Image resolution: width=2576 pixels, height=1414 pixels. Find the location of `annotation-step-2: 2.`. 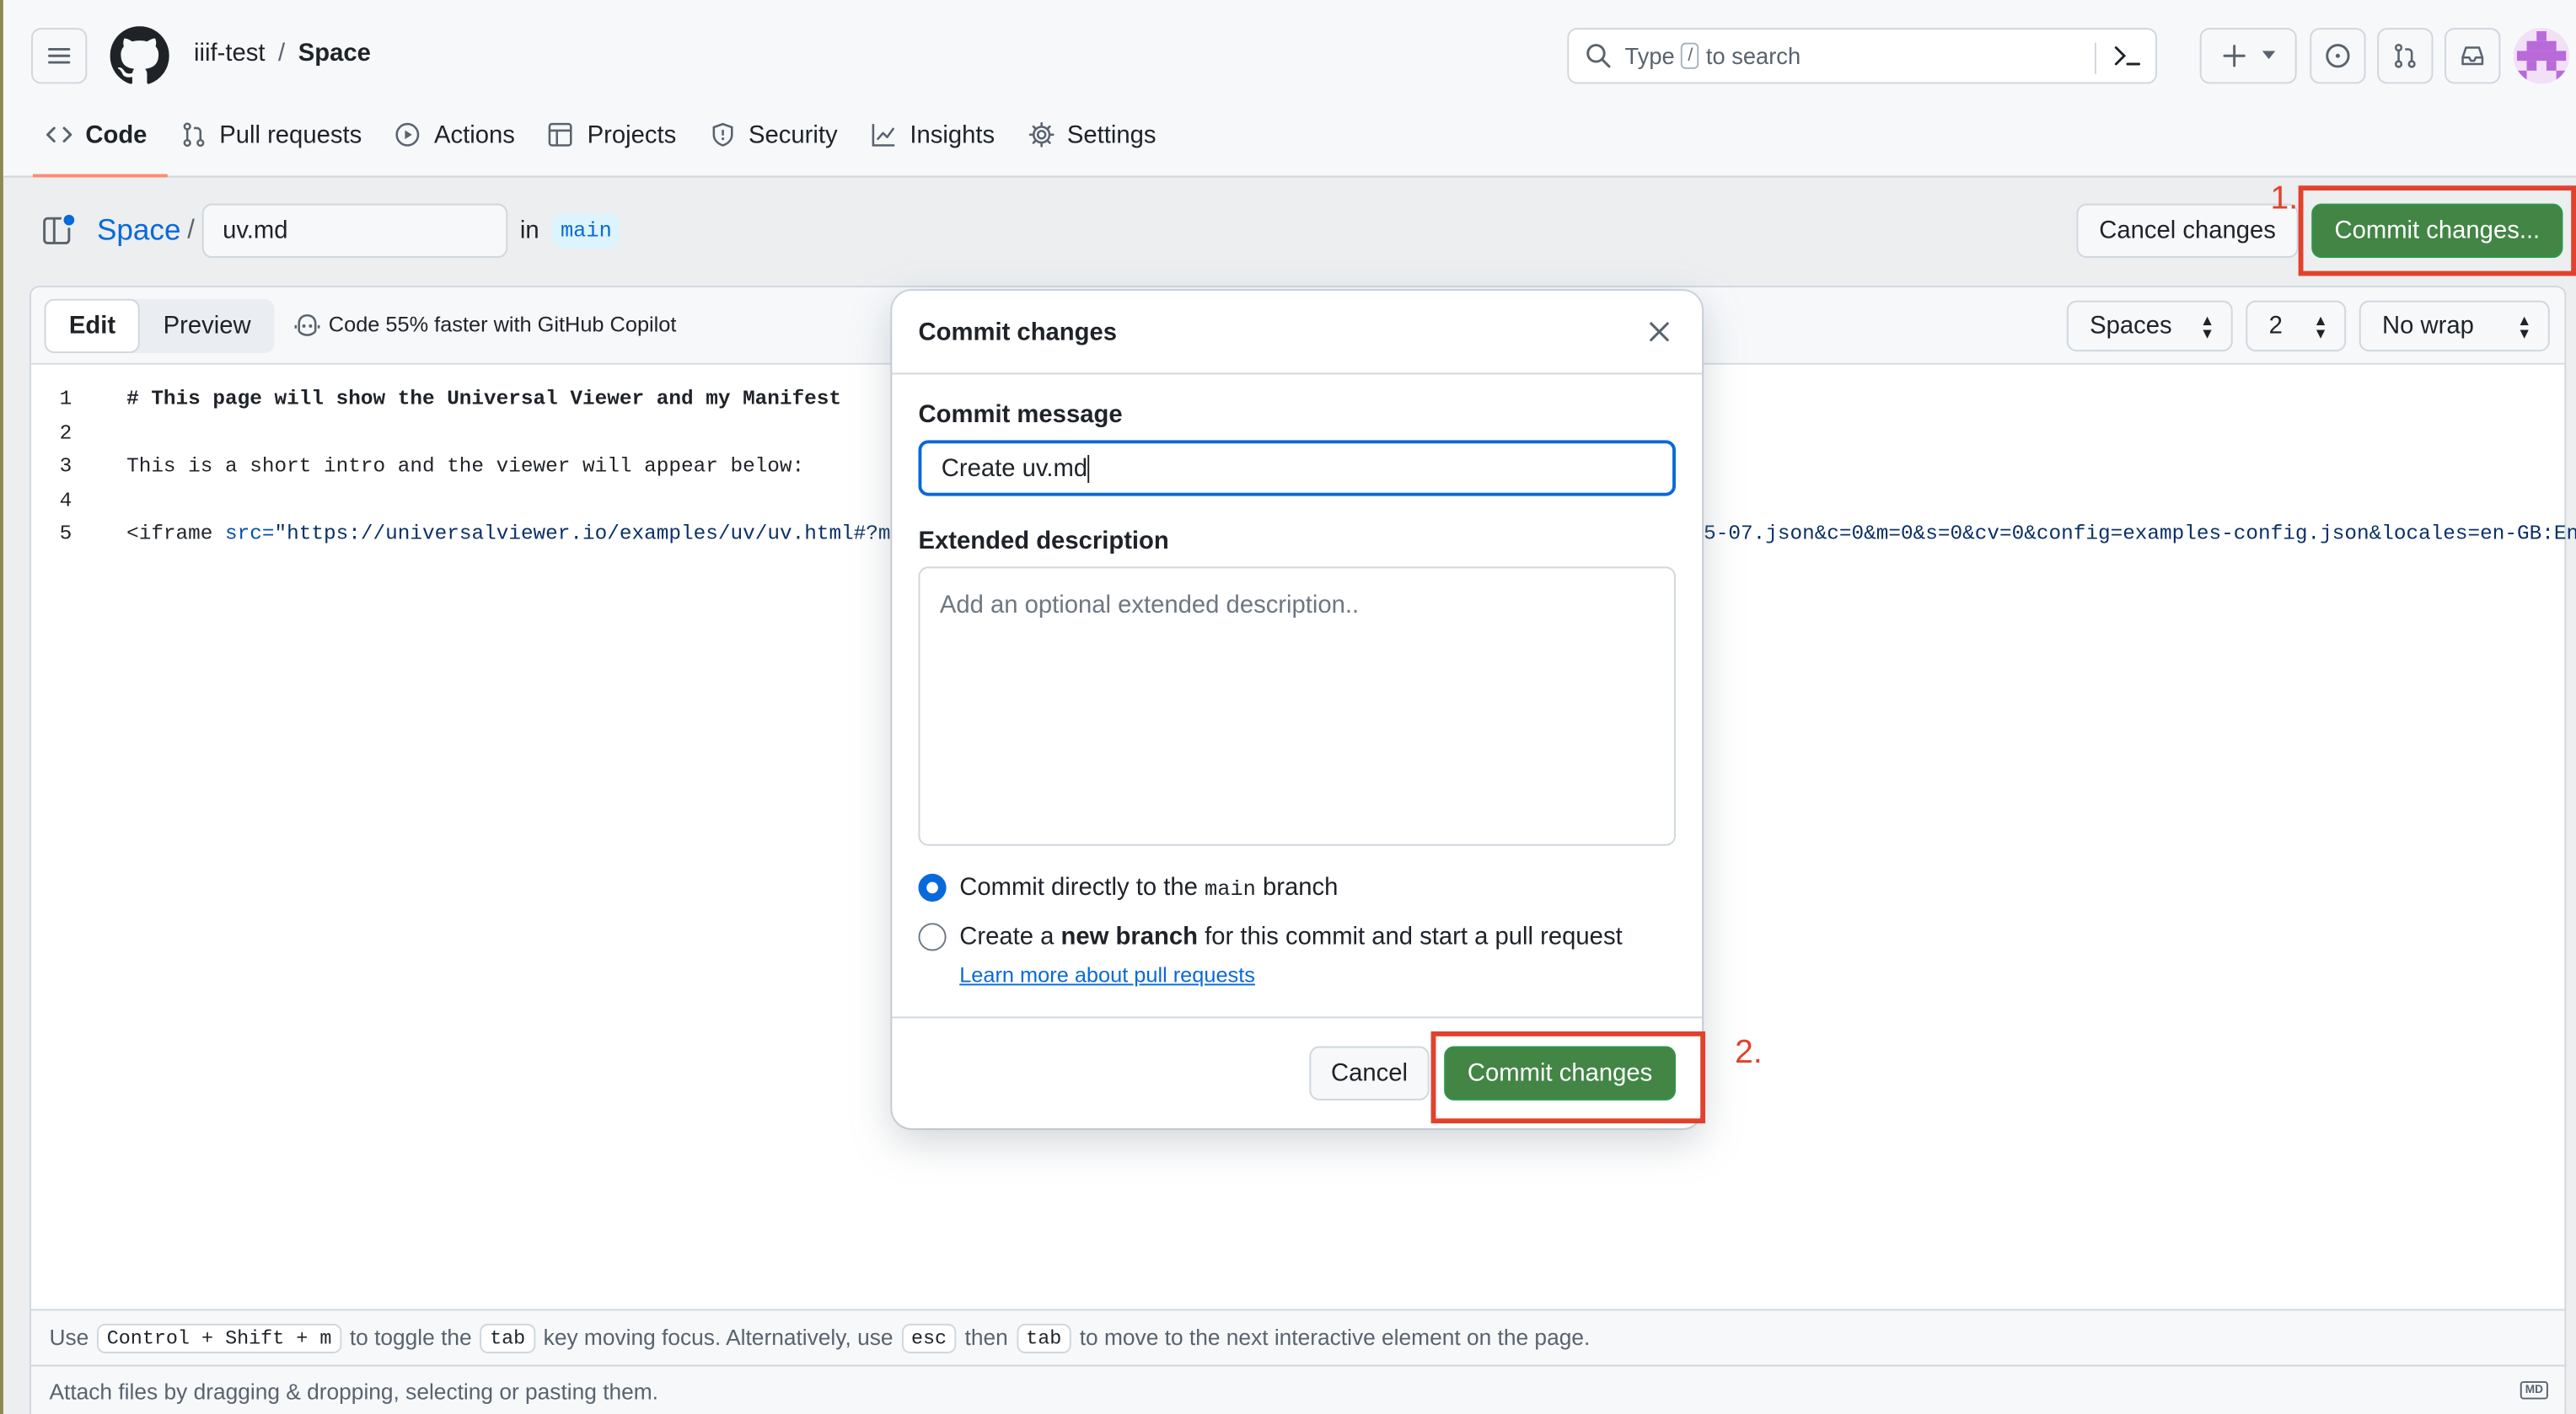

annotation-step-2: 2. is located at coordinates (1749, 1052).